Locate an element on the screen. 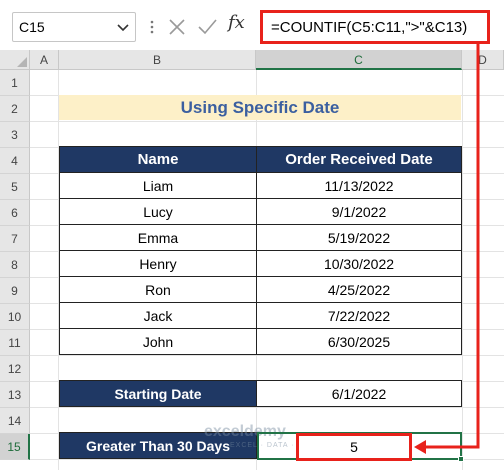  highlight-arrow is located at coordinates (447, 249).